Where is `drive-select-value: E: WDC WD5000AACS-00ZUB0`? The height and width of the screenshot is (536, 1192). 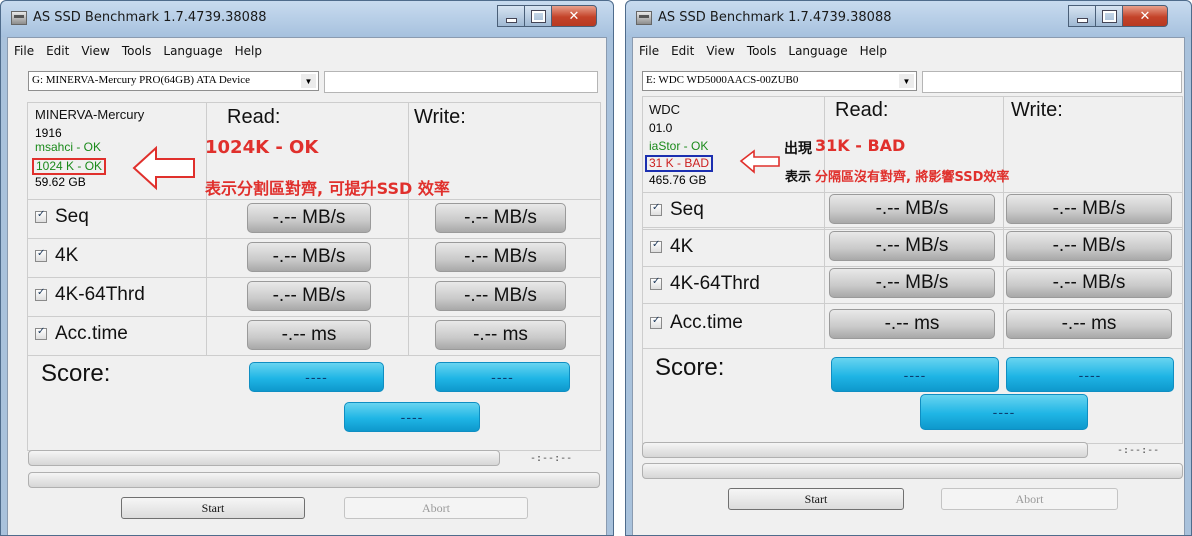
drive-select-value: E: WDC WD5000AACS-00ZUB0 is located at coordinates (722, 80).